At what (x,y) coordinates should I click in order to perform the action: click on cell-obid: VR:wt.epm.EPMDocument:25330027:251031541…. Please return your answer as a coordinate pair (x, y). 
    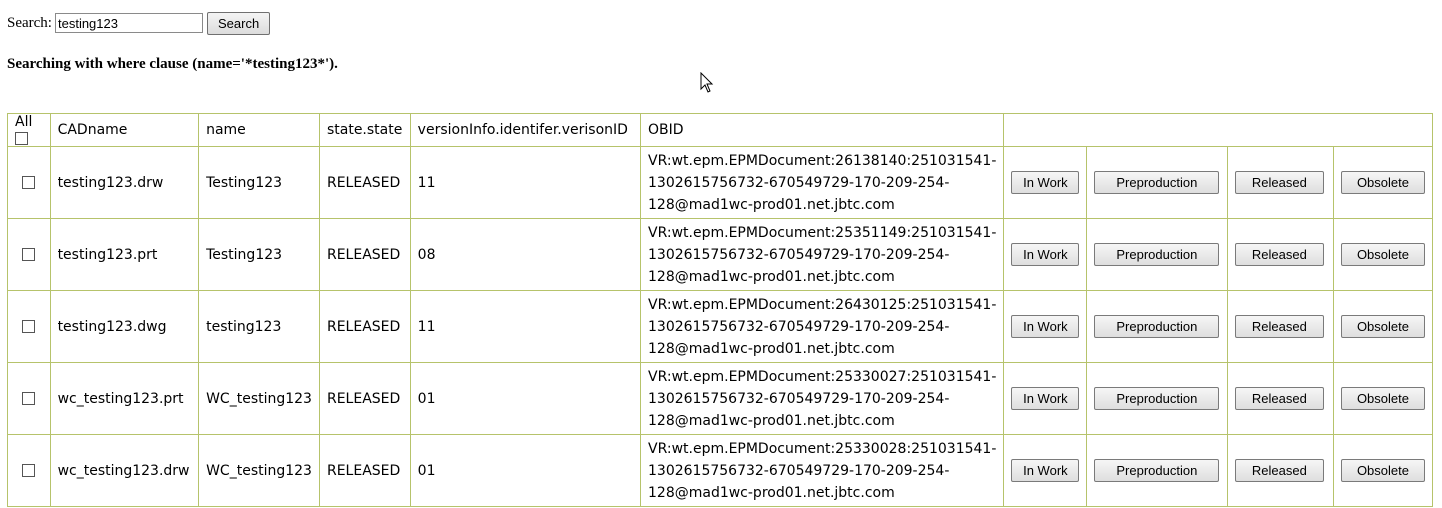
    Looking at the image, I should click on (822, 398).